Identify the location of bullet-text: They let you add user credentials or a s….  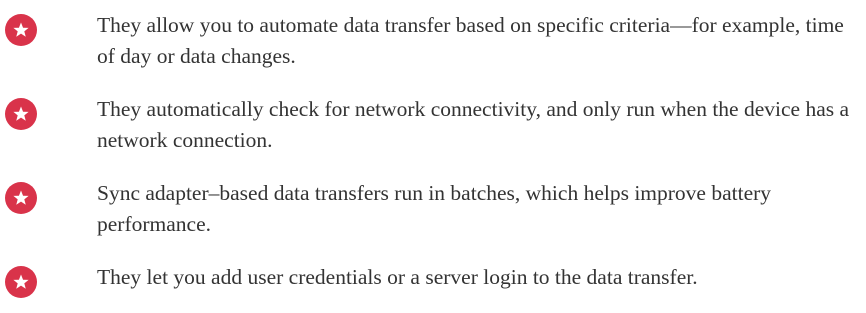
(397, 277).